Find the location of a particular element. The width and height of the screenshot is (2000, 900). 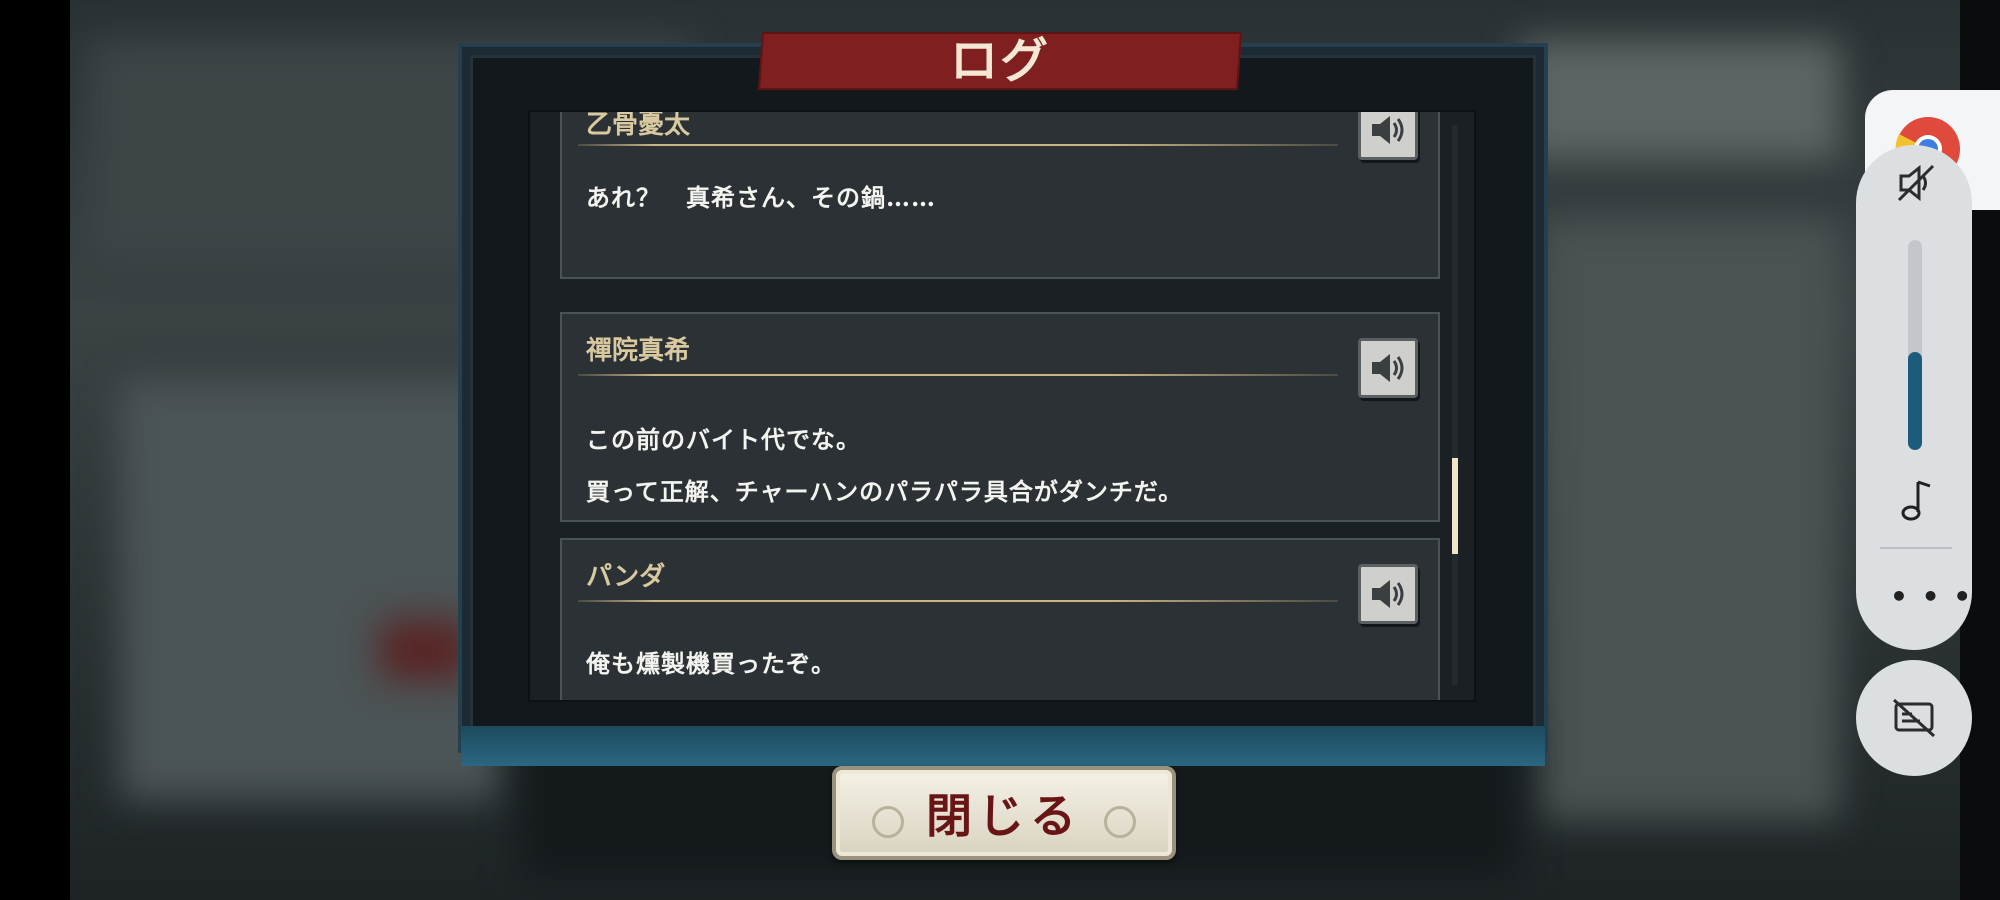

speaker-muted-icon is located at coordinates (1916, 183).